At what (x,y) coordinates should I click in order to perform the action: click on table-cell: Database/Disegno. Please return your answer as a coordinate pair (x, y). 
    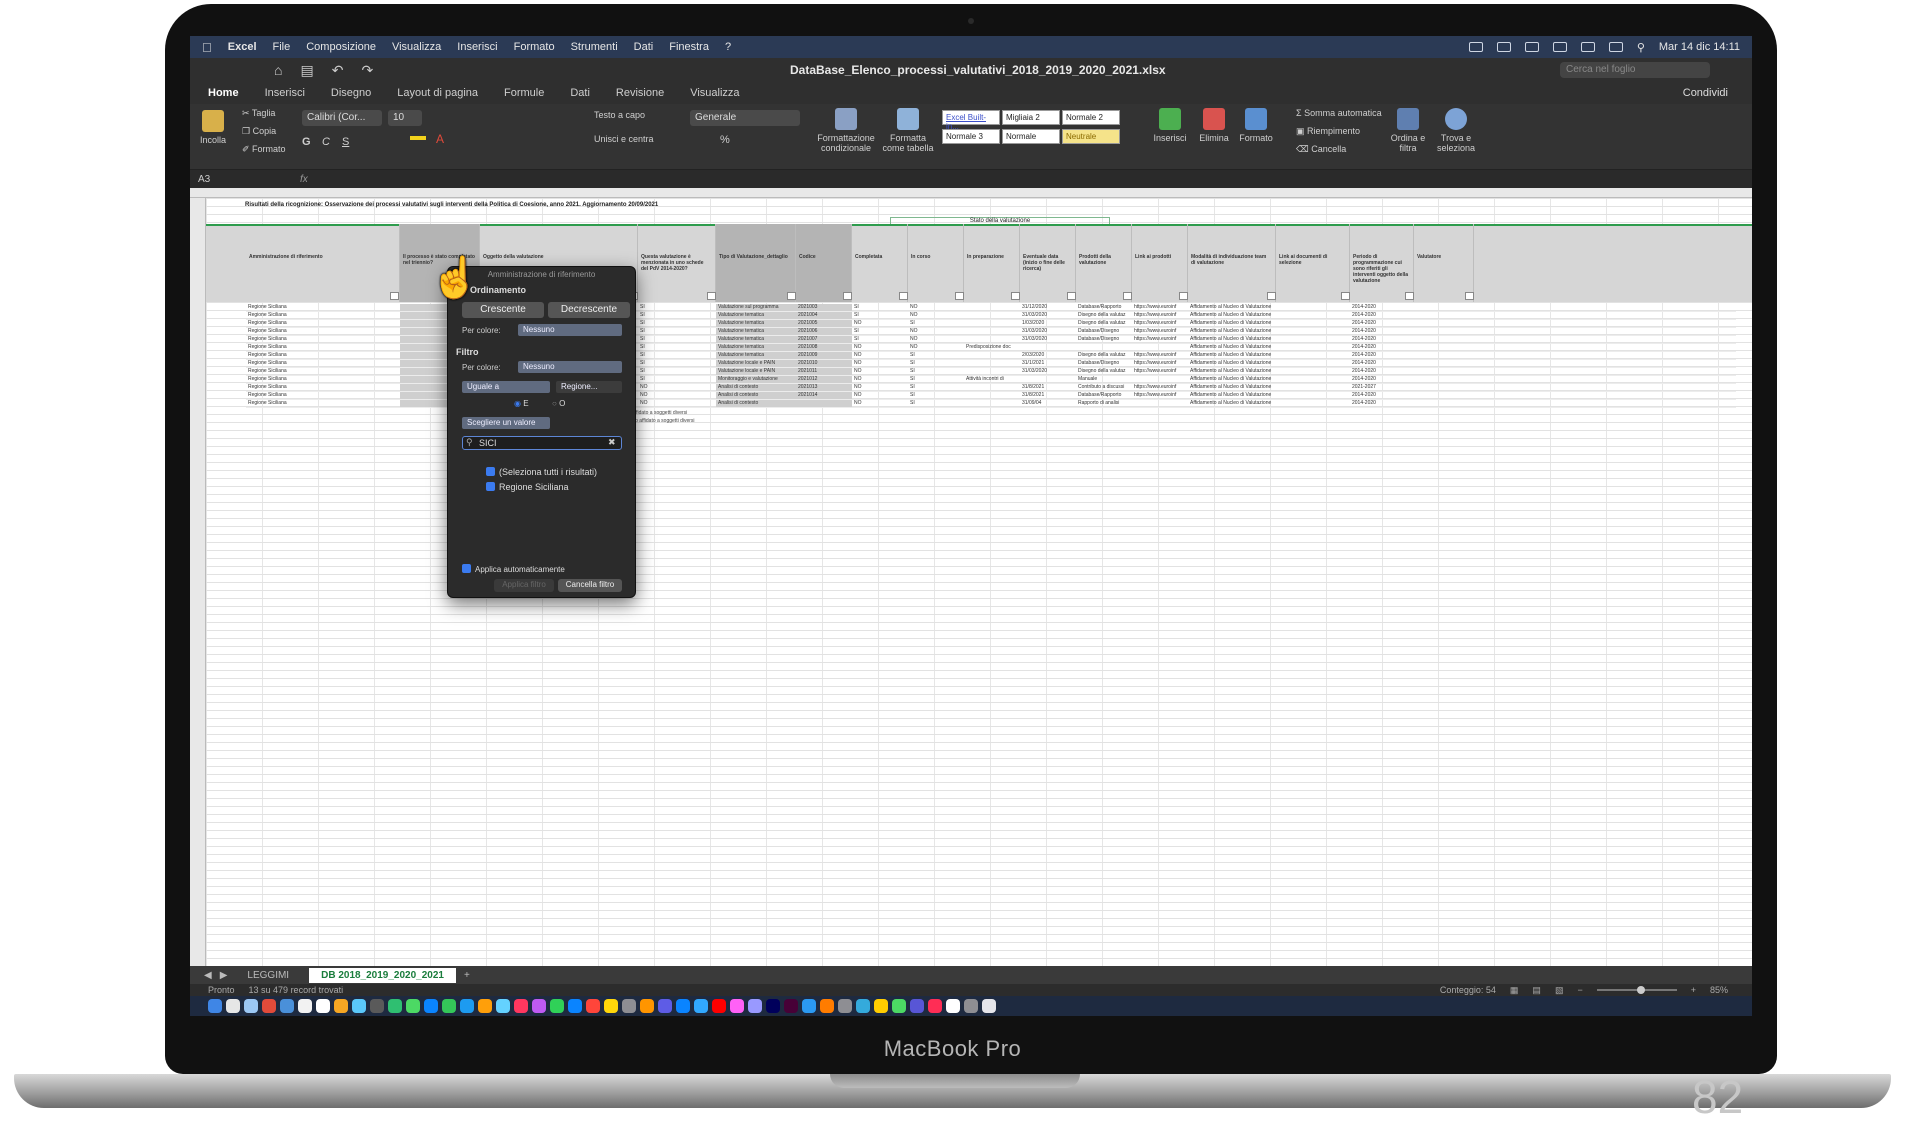
    Looking at the image, I should click on (1104, 331).